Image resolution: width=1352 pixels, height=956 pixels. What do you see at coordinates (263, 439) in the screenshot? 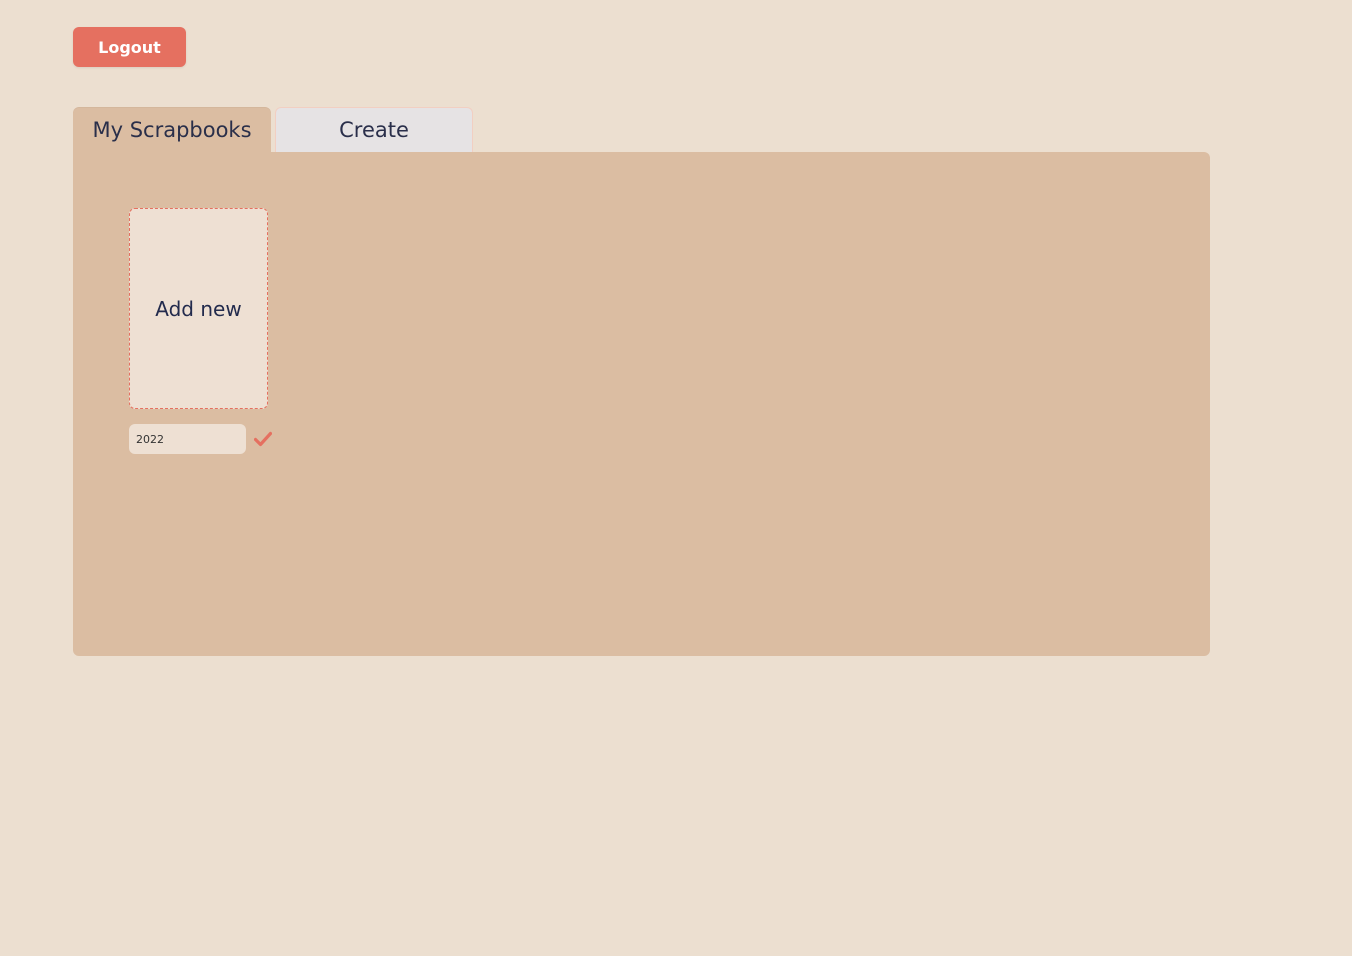
I see `checkmark-icon` at bounding box center [263, 439].